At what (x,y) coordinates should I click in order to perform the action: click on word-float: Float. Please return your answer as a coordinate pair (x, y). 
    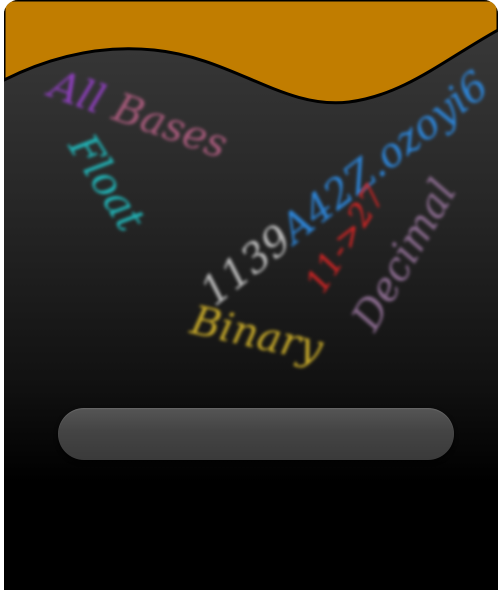
    Looking at the image, I should click on (106, 183).